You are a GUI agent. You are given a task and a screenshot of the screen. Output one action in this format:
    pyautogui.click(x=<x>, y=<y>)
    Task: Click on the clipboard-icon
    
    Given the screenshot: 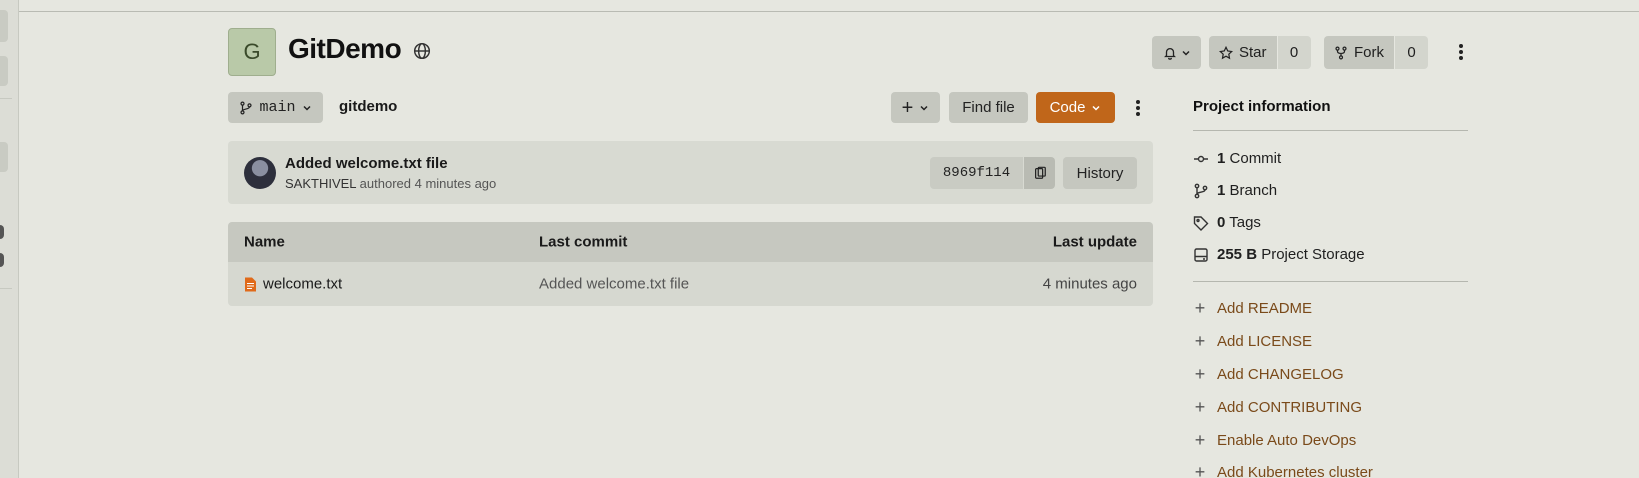 What is the action you would take?
    pyautogui.click(x=1040, y=172)
    